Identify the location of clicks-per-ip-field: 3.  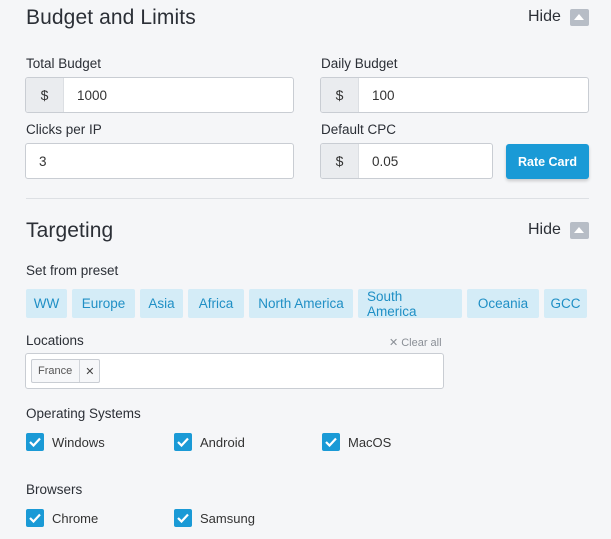
(159, 161).